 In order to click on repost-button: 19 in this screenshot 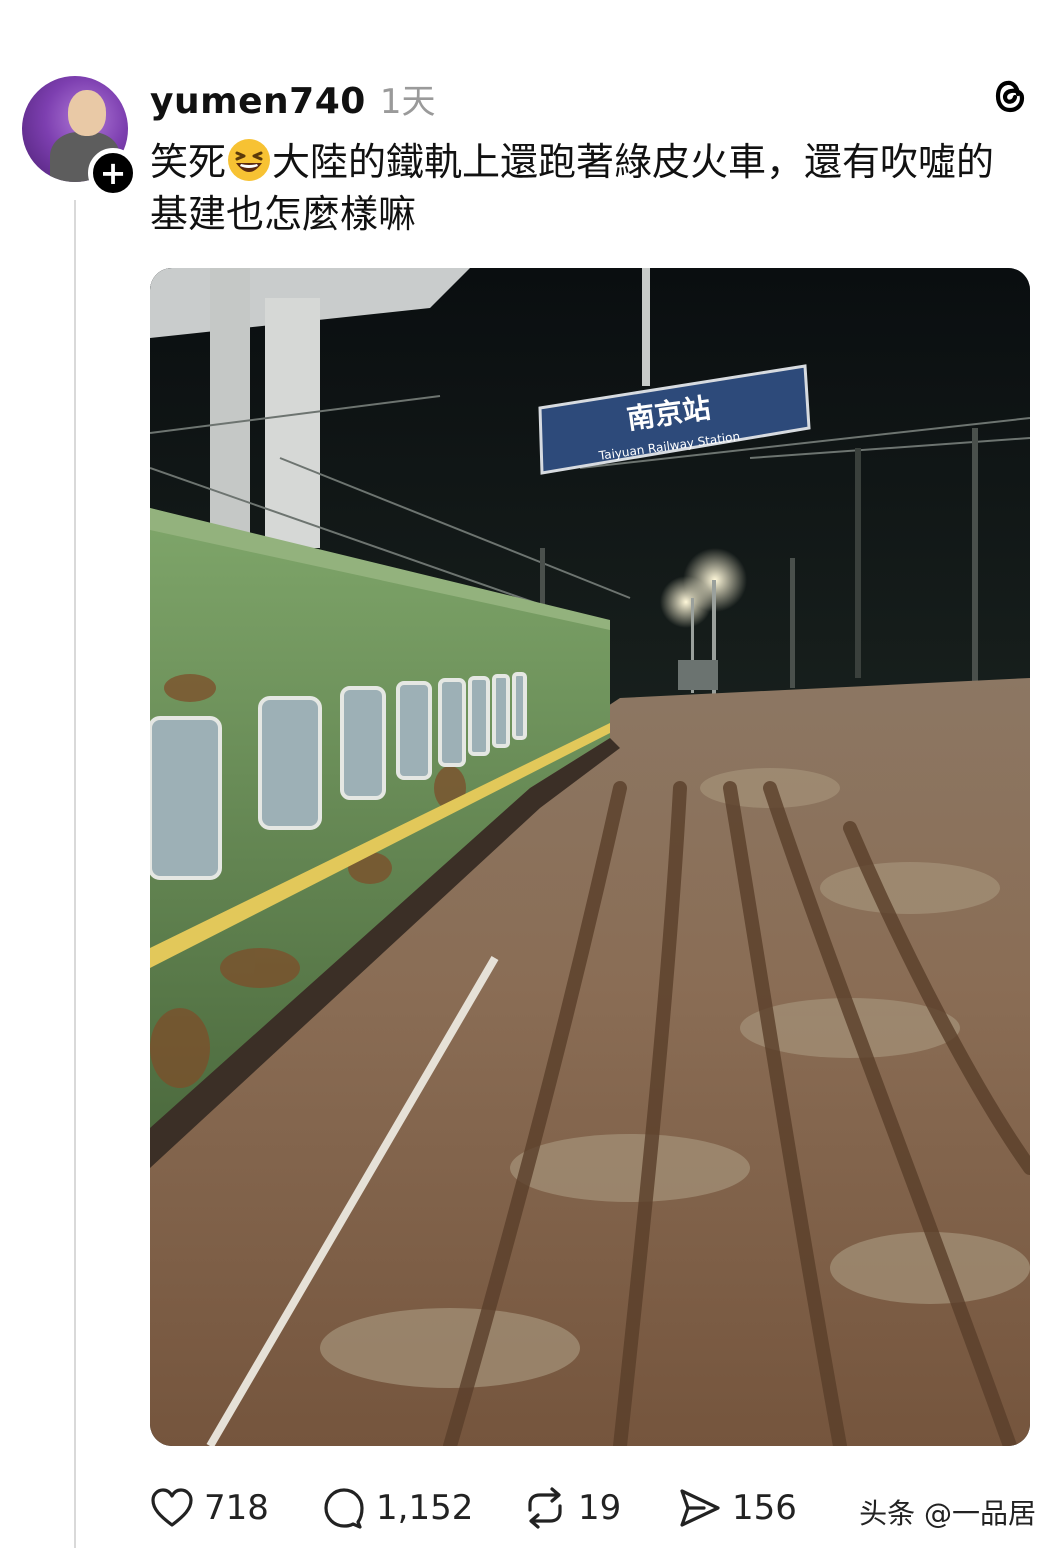, I will do `click(571, 1508)`.